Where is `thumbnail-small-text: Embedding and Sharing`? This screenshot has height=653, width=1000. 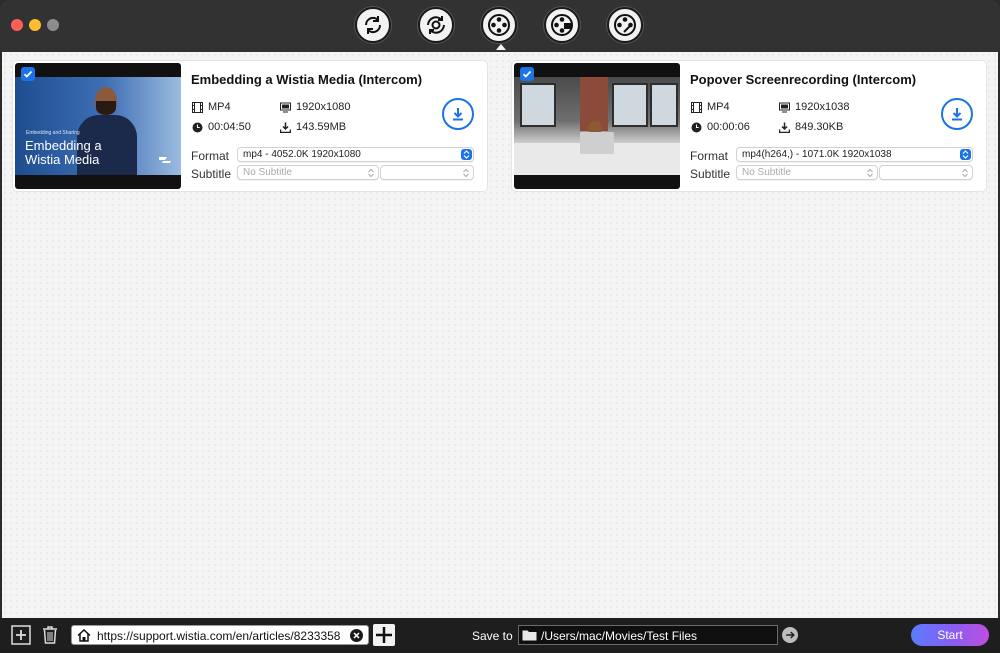 thumbnail-small-text: Embedding and Sharing is located at coordinates (53, 133).